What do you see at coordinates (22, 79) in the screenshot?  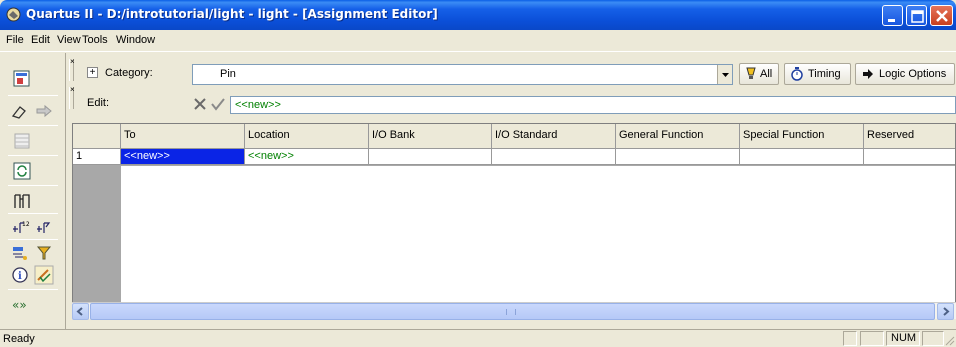 I see `assignment-editor-icon` at bounding box center [22, 79].